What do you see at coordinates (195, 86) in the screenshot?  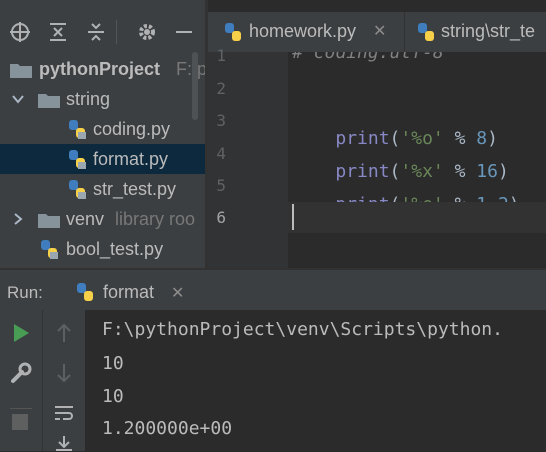 I see `tree-scrollbar` at bounding box center [195, 86].